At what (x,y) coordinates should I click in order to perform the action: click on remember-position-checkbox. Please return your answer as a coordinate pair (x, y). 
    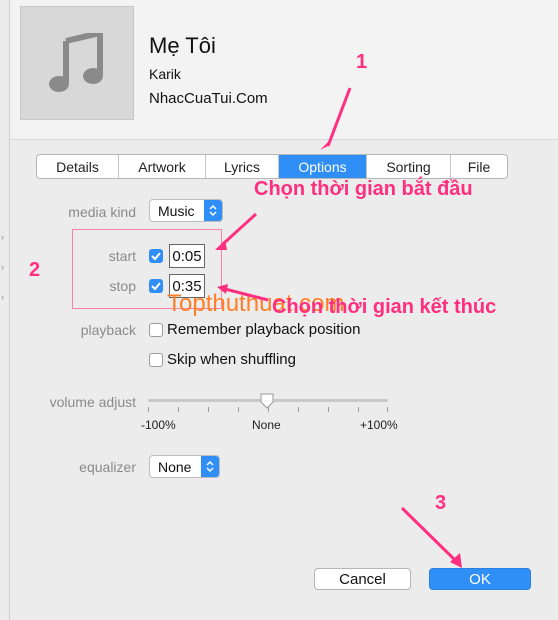
    Looking at the image, I should click on (156, 330).